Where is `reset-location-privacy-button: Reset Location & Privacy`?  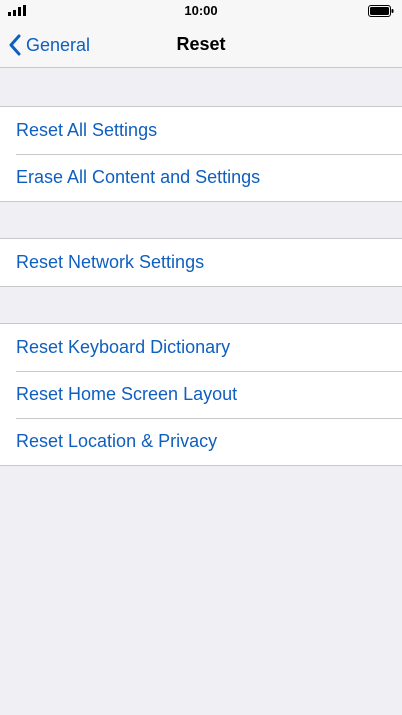
reset-location-privacy-button: Reset Location & Privacy is located at coordinates (201, 441).